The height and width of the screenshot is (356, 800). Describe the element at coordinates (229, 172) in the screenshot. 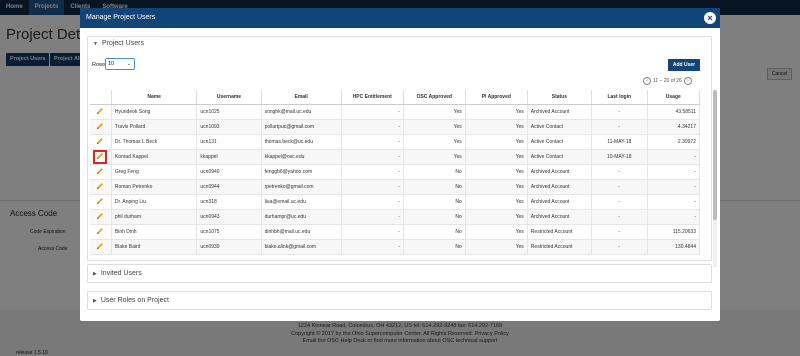

I see `cell-username: ucn0940` at that location.